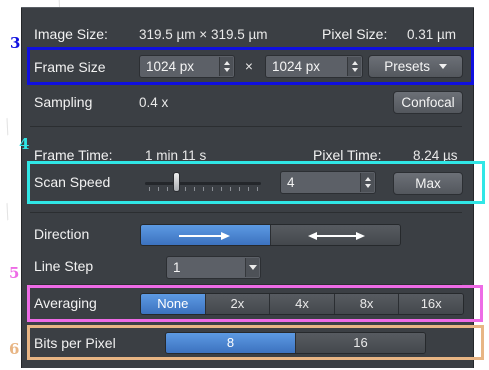 This screenshot has width=489, height=370. What do you see at coordinates (64, 266) in the screenshot?
I see `line-step-label: Line Step` at bounding box center [64, 266].